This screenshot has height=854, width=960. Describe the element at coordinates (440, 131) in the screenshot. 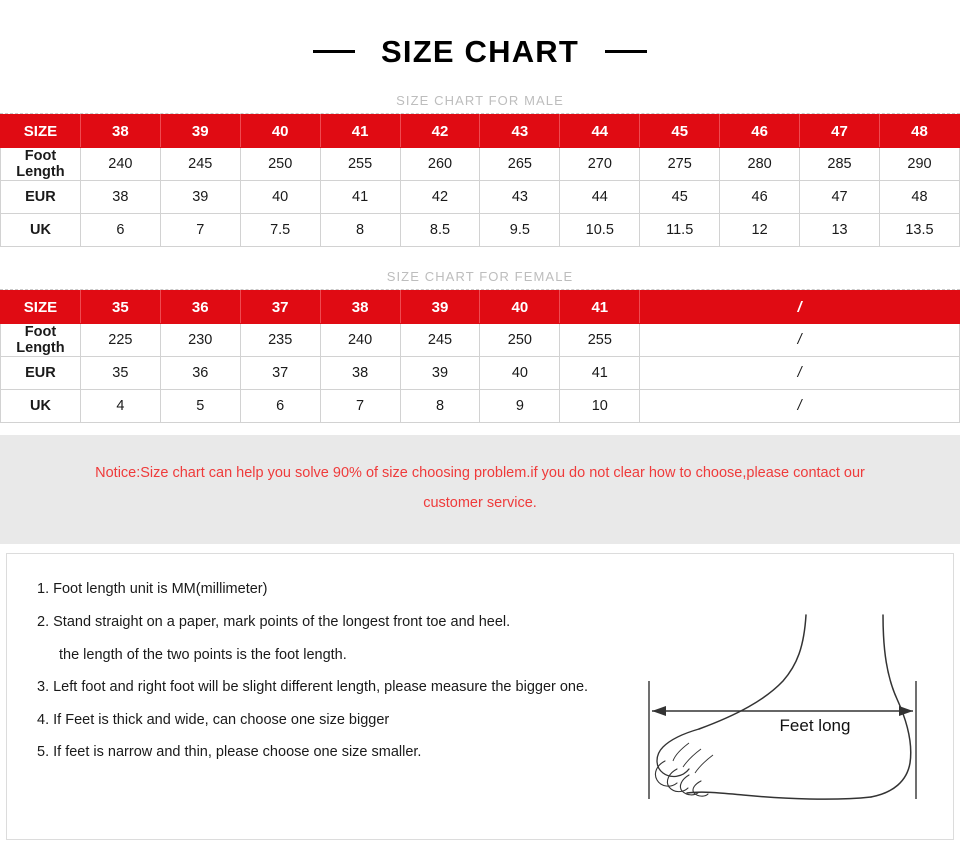

I see `male-size-cell: 42` at that location.